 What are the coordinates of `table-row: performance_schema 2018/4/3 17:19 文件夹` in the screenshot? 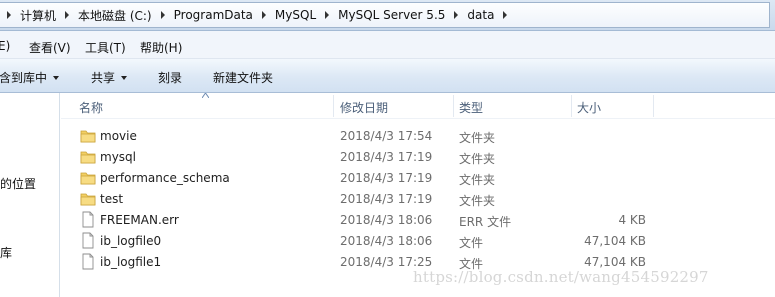 It's located at (418, 177).